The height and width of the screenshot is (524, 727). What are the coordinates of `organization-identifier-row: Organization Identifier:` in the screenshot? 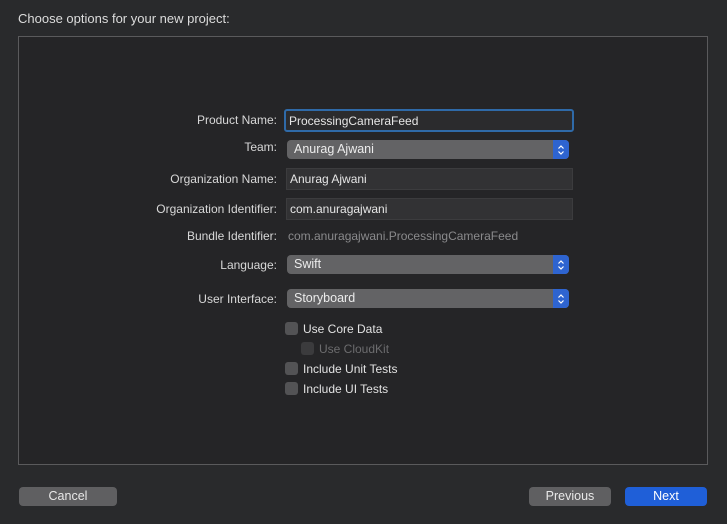 It's located at (363, 209).